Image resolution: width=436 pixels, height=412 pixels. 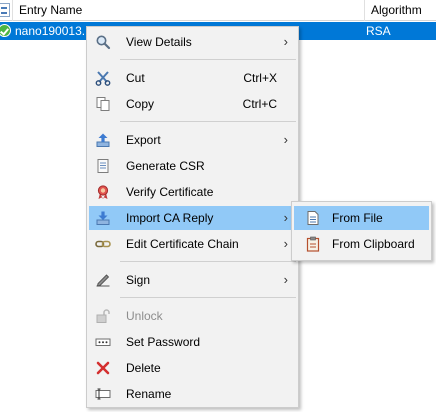 I want to click on menu-item-label: View Details, so click(x=159, y=42).